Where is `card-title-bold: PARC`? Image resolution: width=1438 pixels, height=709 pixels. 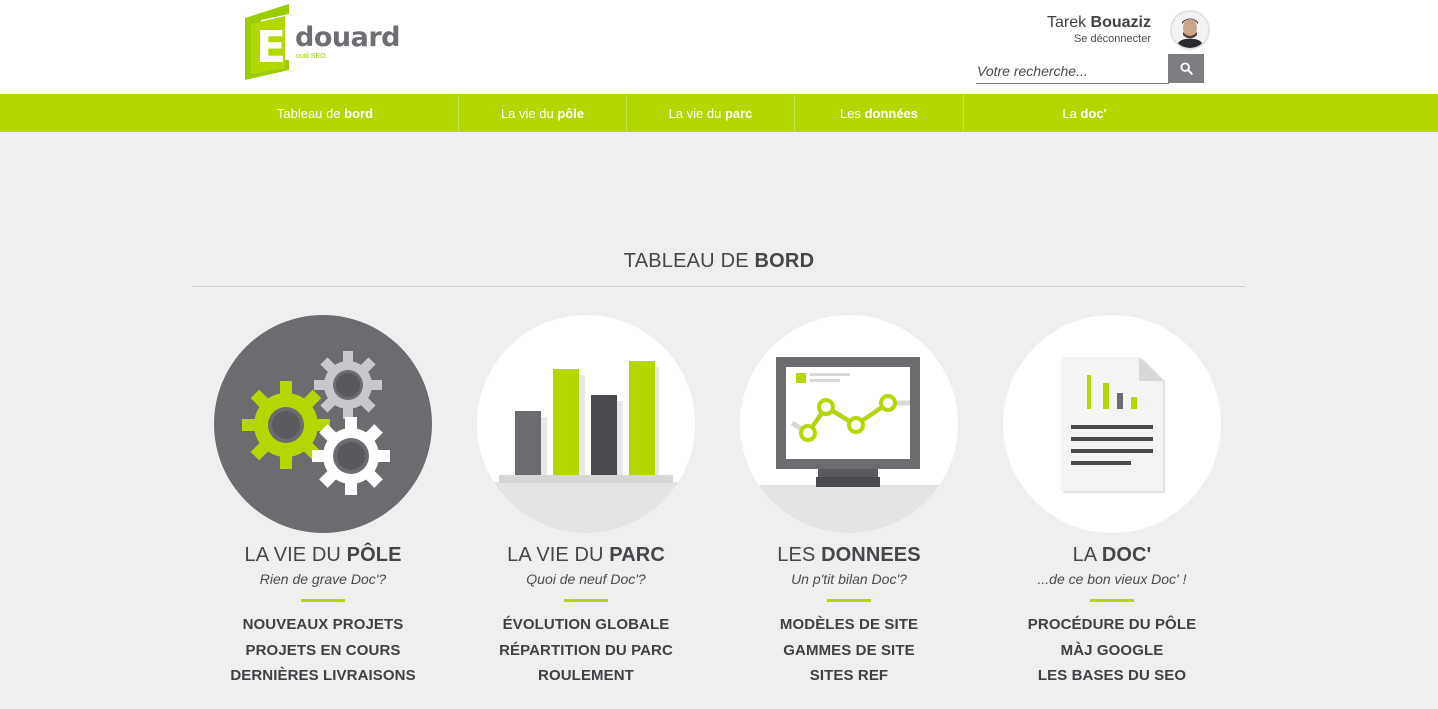
card-title-bold: PARC is located at coordinates (637, 555).